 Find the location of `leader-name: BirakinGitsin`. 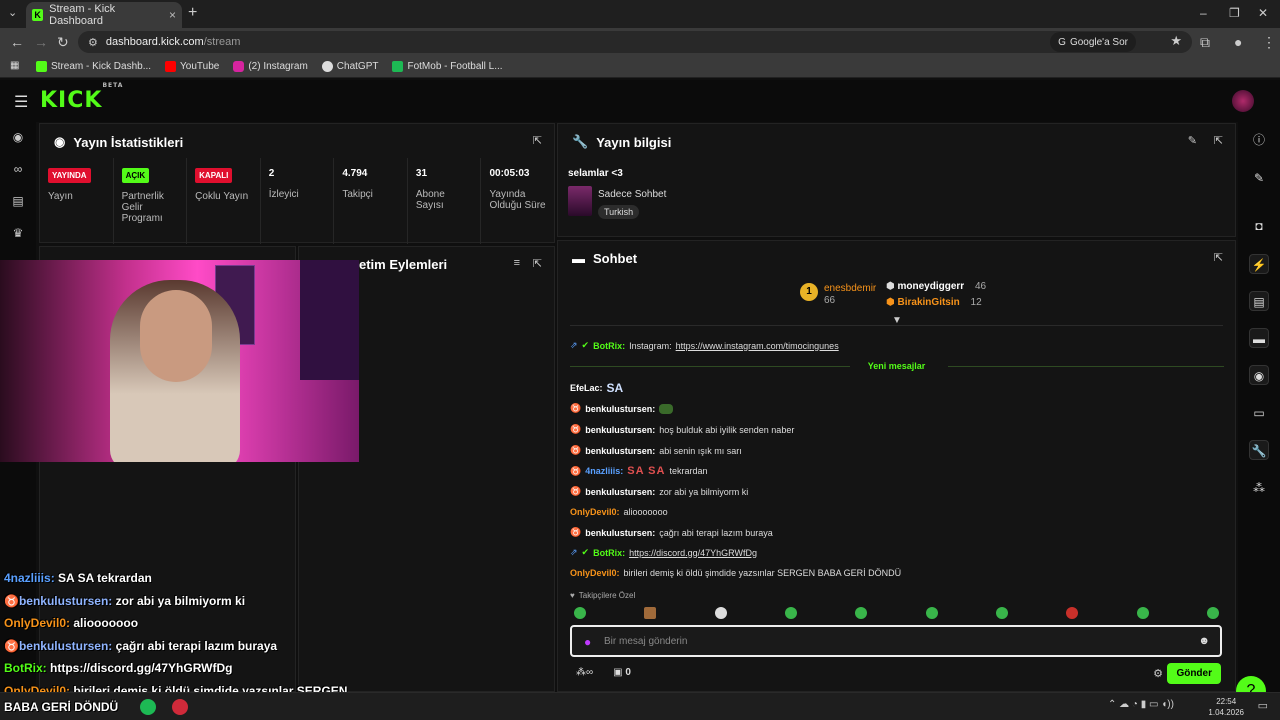

leader-name: BirakinGitsin is located at coordinates (929, 302).